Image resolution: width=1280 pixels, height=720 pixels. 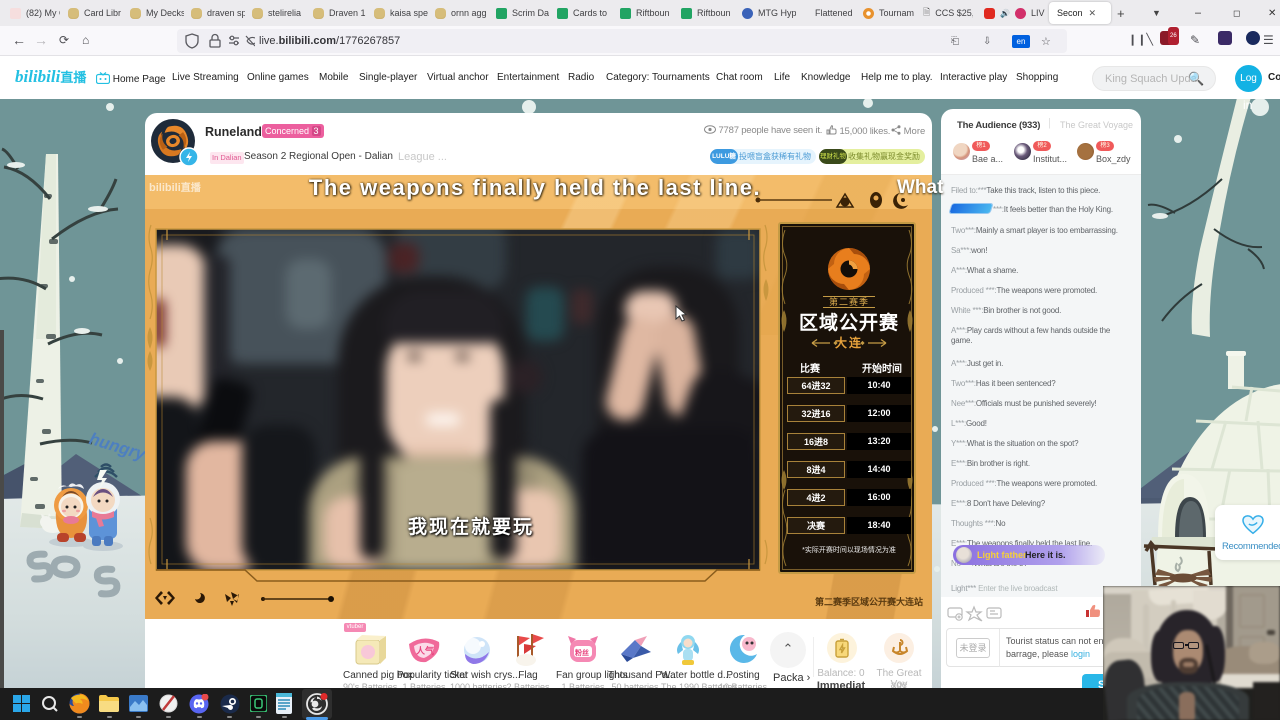 I want to click on svg-text: hungry, so click(x=118, y=446).